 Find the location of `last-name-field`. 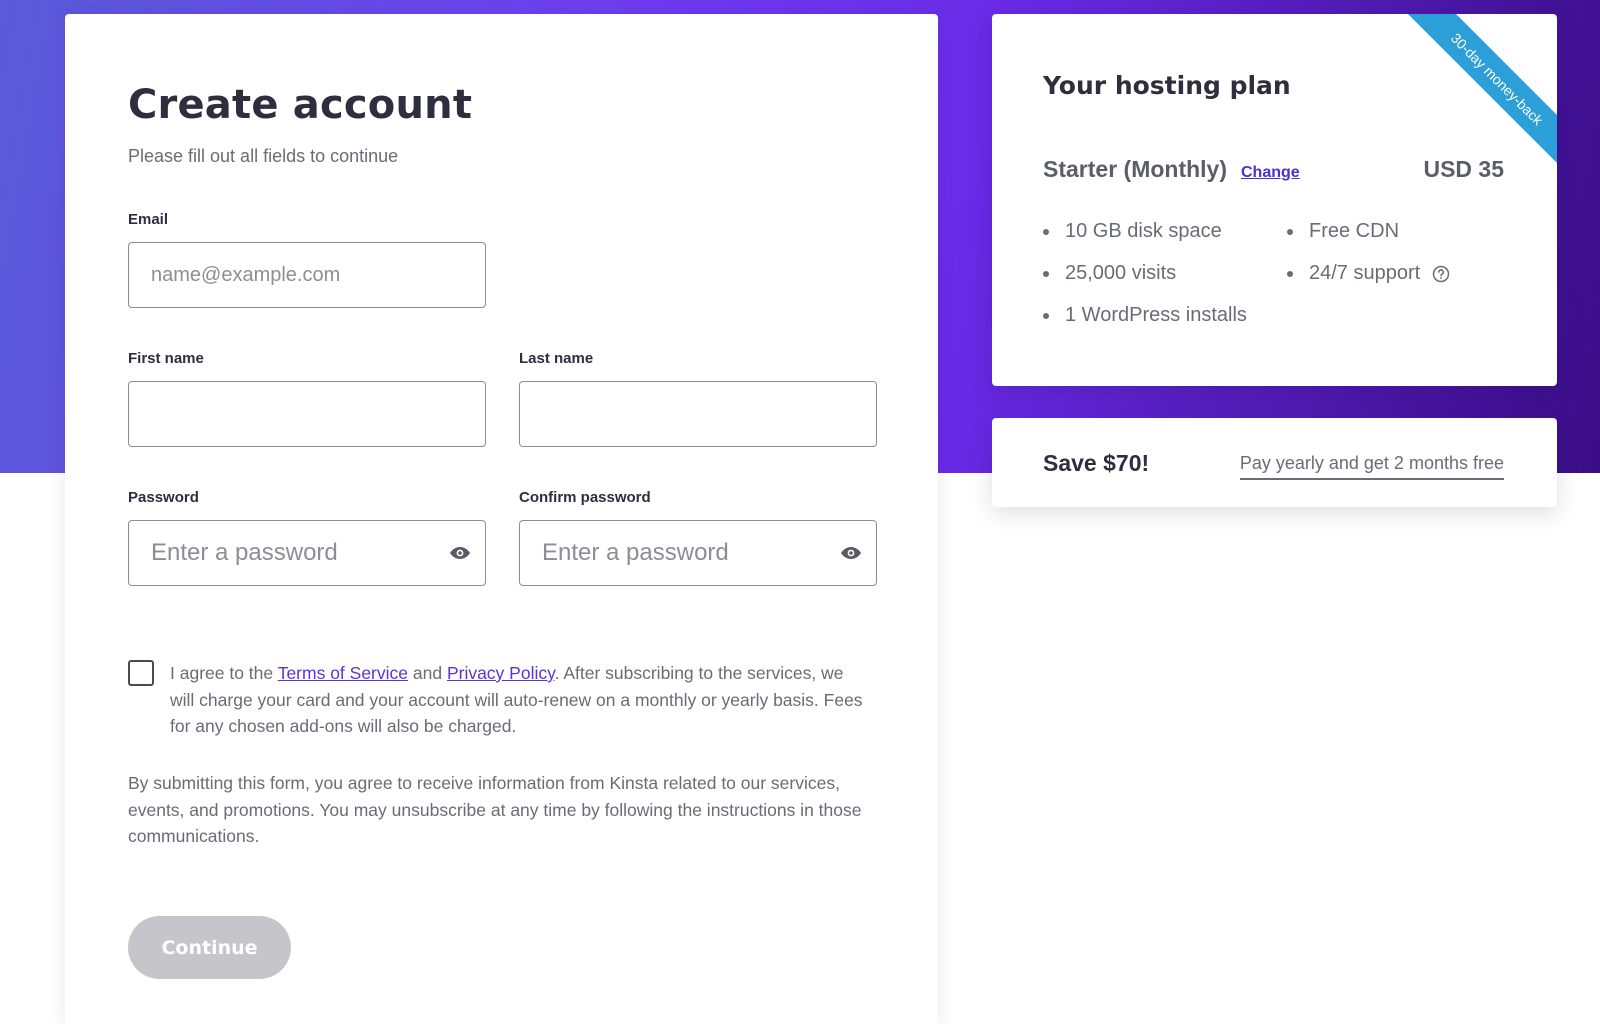

last-name-field is located at coordinates (698, 414).